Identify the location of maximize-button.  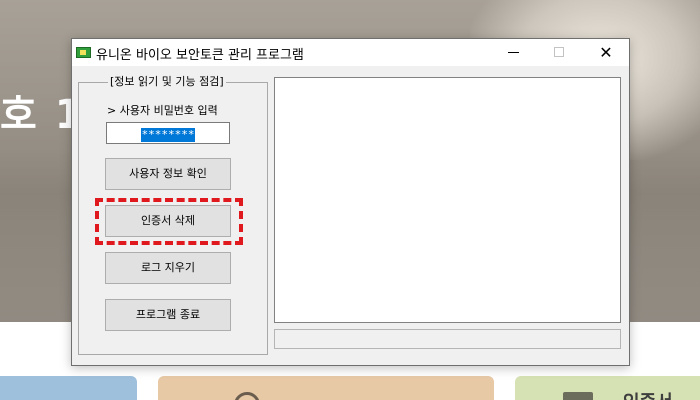
(560, 52).